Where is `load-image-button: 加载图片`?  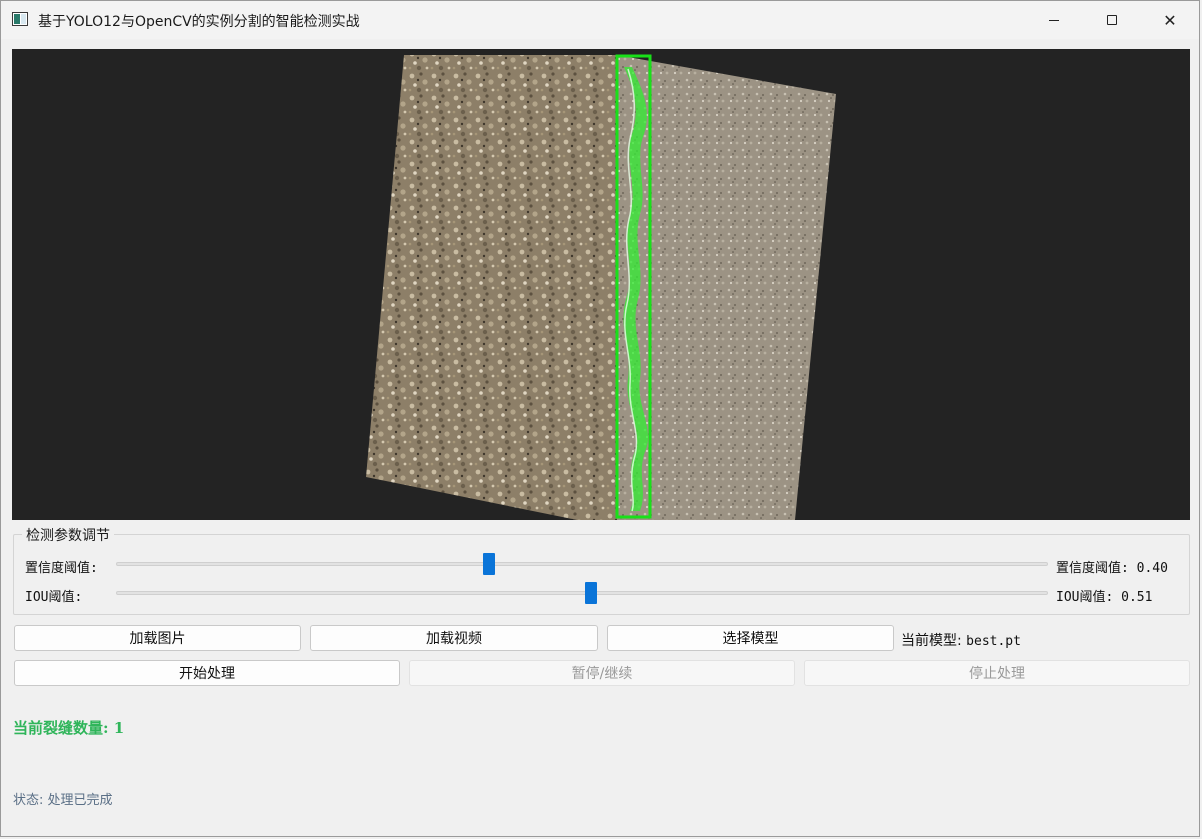 load-image-button: 加载图片 is located at coordinates (157, 638).